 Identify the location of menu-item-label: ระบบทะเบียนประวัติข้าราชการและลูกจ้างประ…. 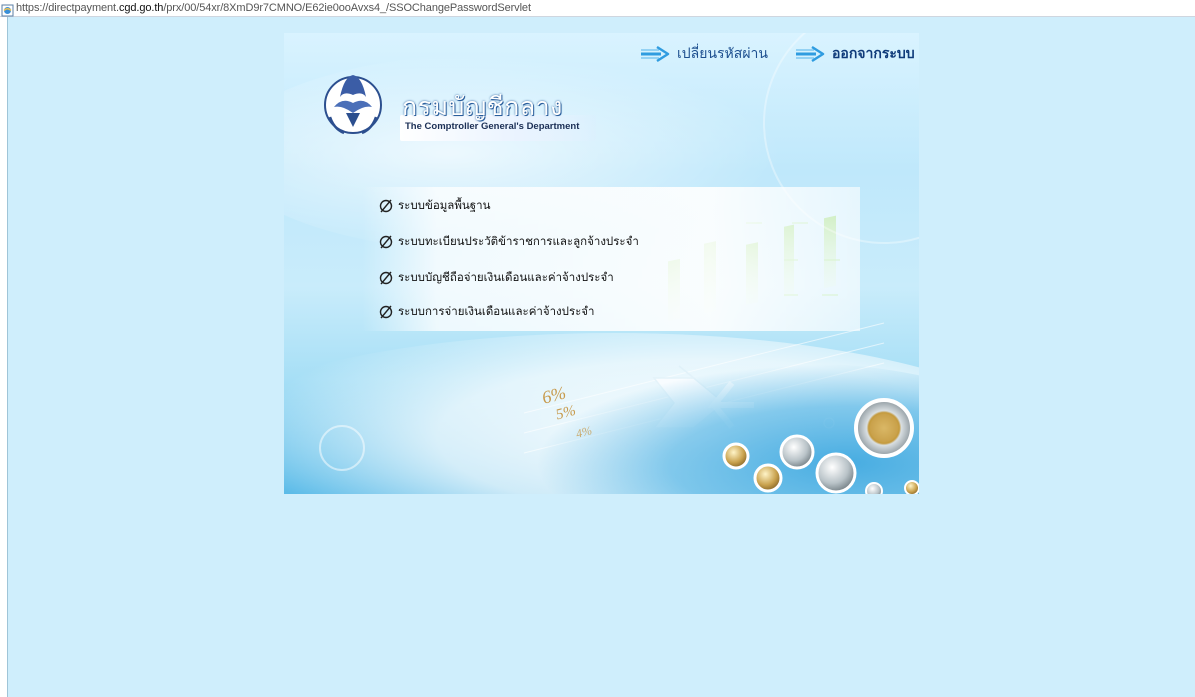
(518, 241).